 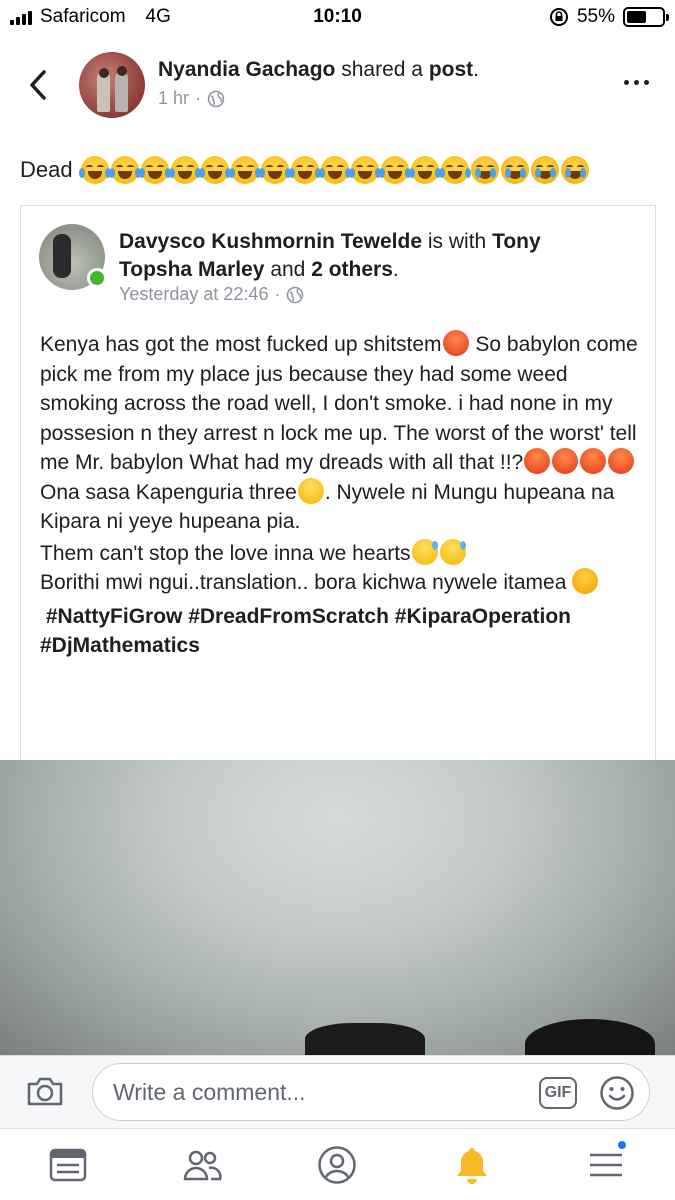 I want to click on menu-icon, so click(x=606, y=1165).